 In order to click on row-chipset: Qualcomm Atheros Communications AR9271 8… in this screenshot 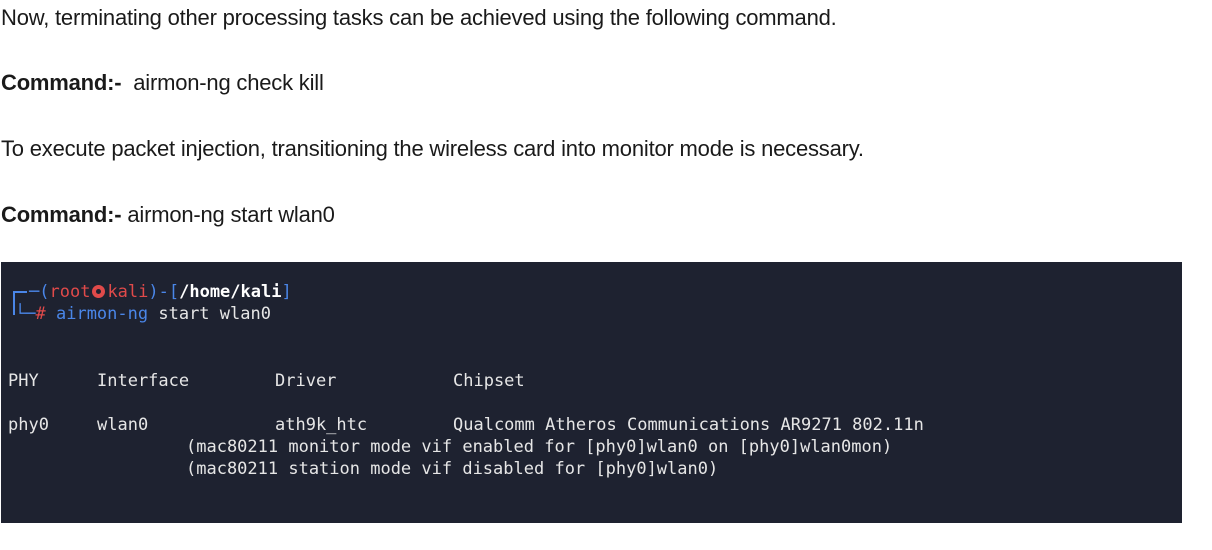, I will do `click(688, 425)`.